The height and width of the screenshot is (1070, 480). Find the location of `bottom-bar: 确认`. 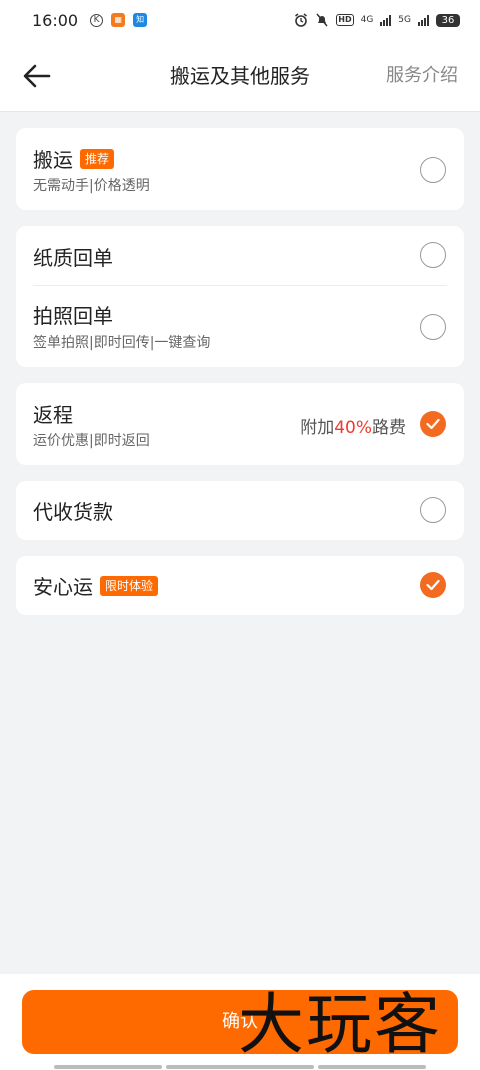

bottom-bar: 确认 is located at coordinates (240, 1022).